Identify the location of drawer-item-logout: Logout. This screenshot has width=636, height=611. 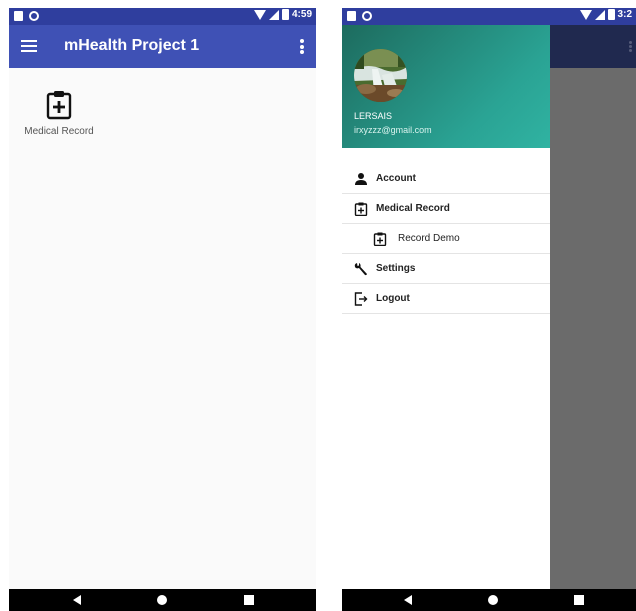
(446, 299).